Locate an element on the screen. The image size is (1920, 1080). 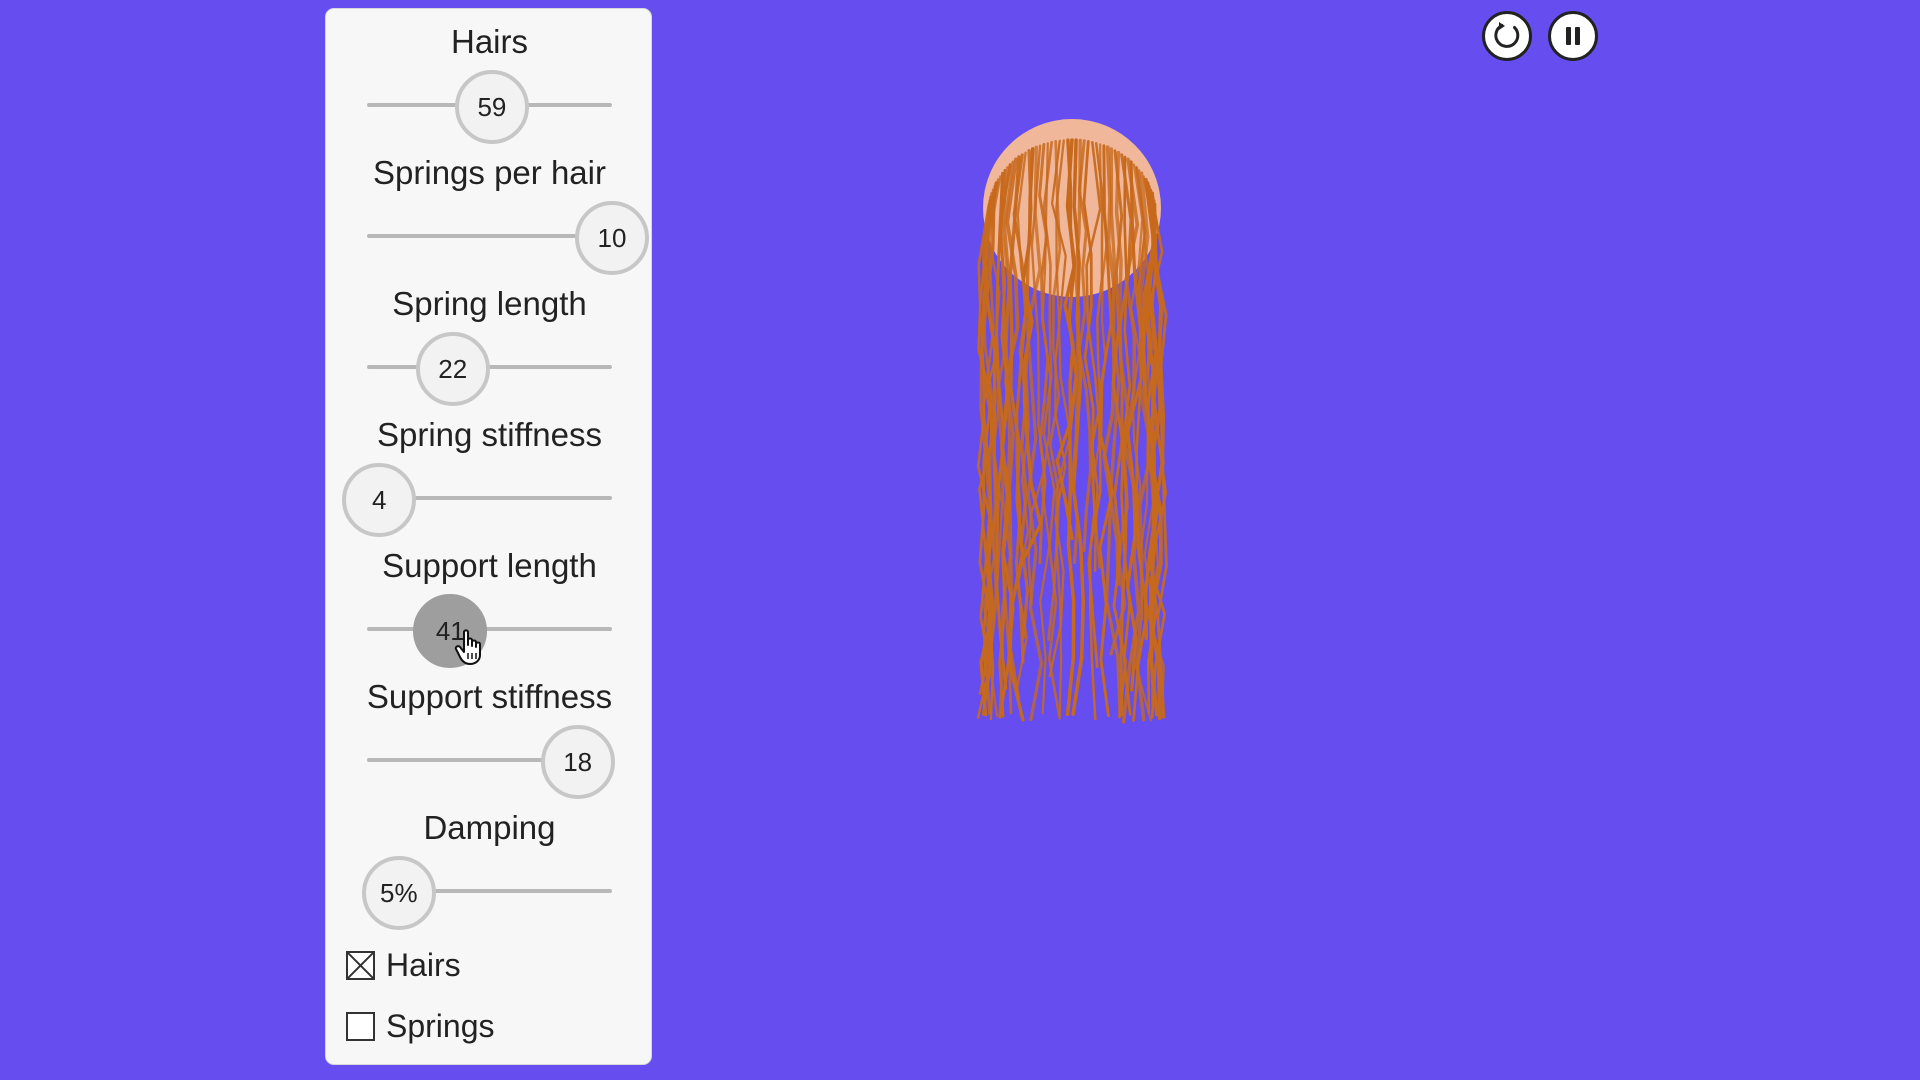
control-label: Support length is located at coordinates (489, 565).